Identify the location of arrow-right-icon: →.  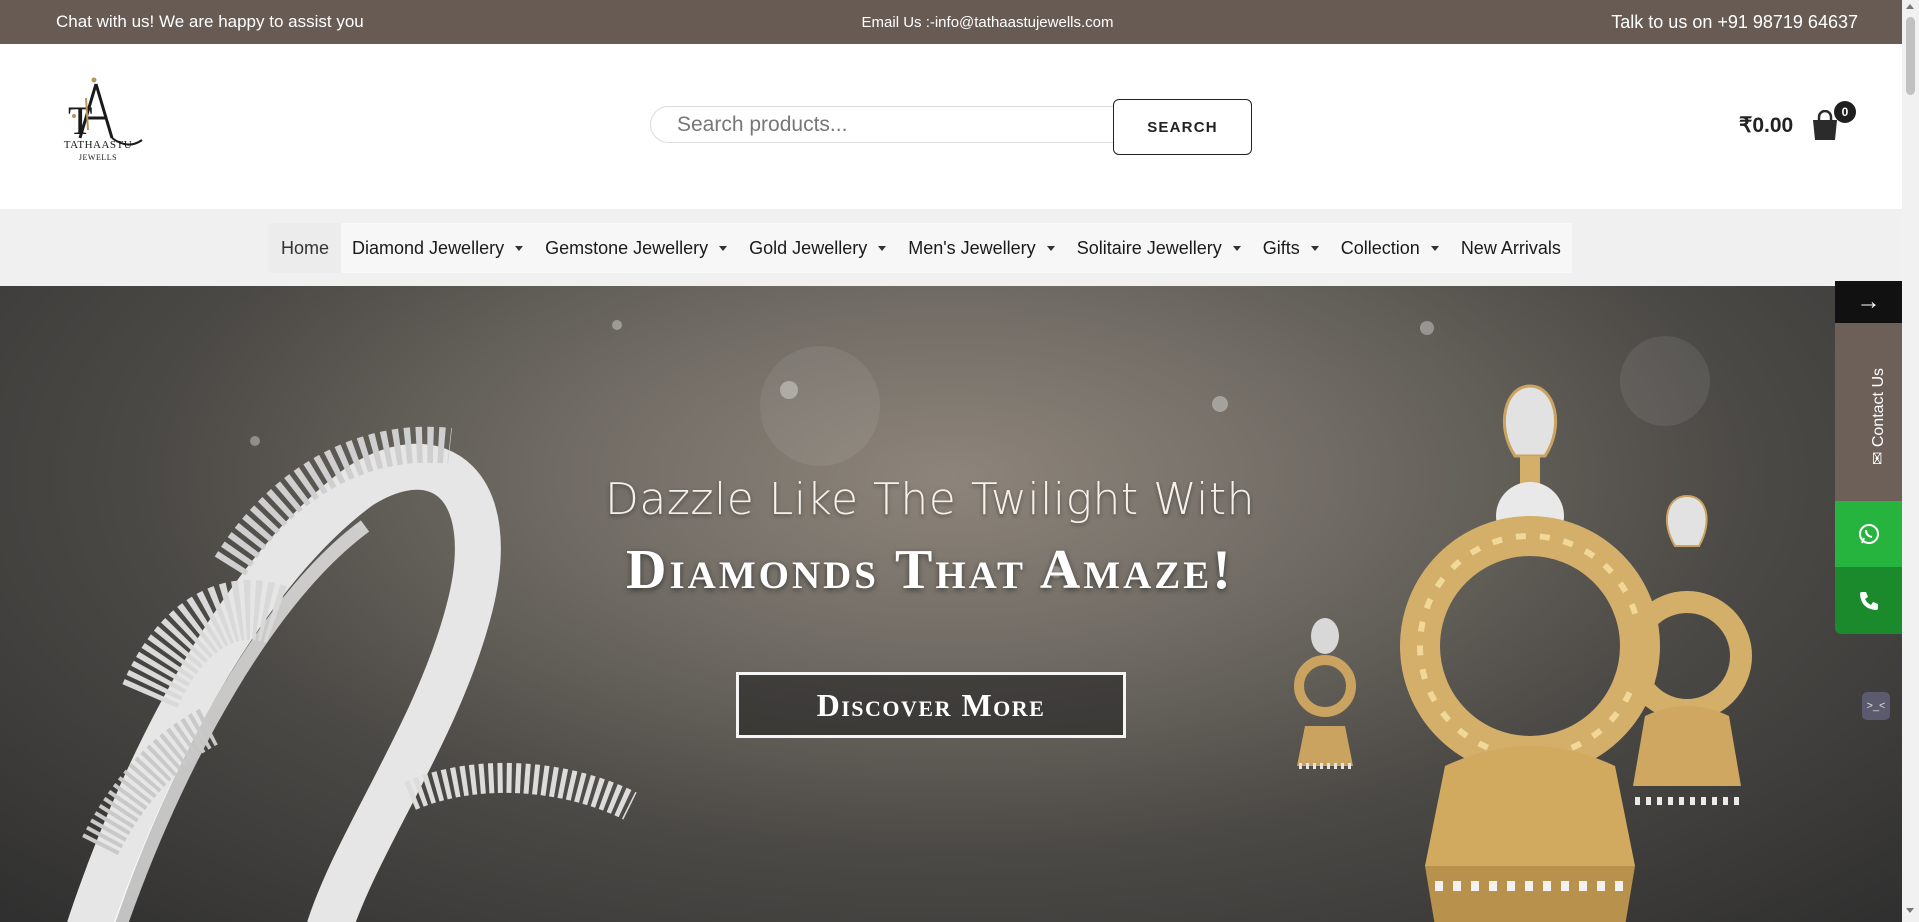
(1868, 302).